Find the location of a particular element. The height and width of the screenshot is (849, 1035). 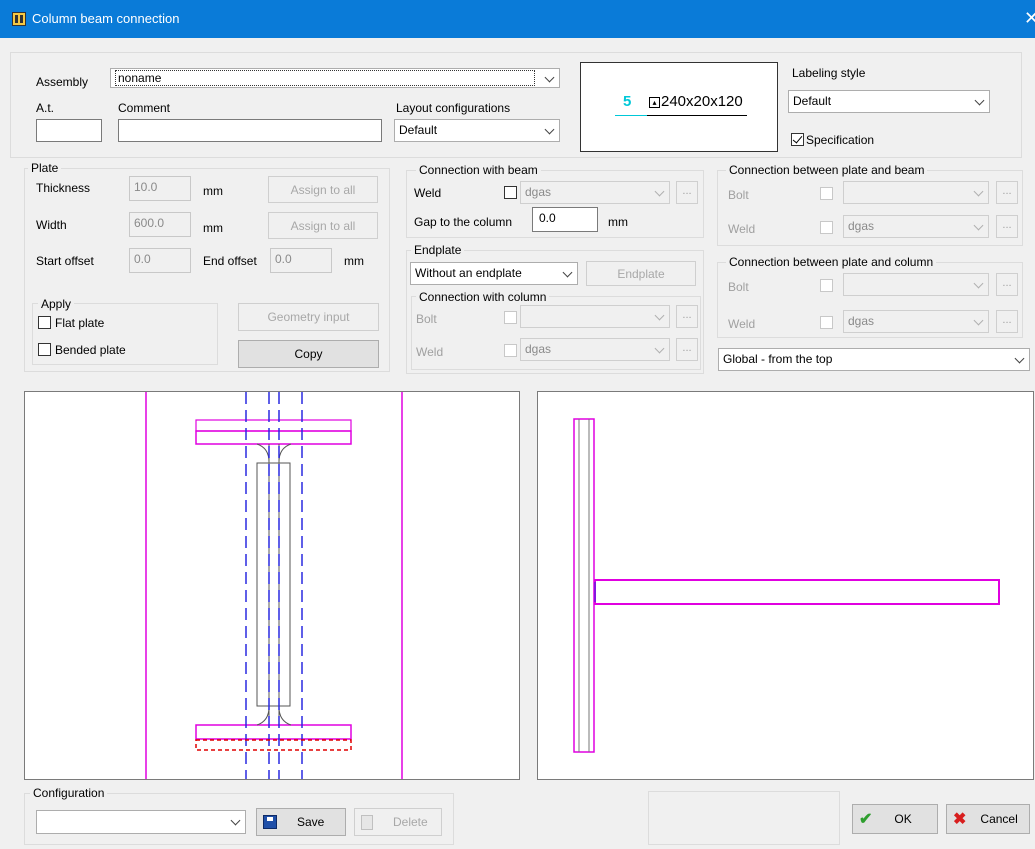

endplate-weld-checkbox is located at coordinates (510, 350).